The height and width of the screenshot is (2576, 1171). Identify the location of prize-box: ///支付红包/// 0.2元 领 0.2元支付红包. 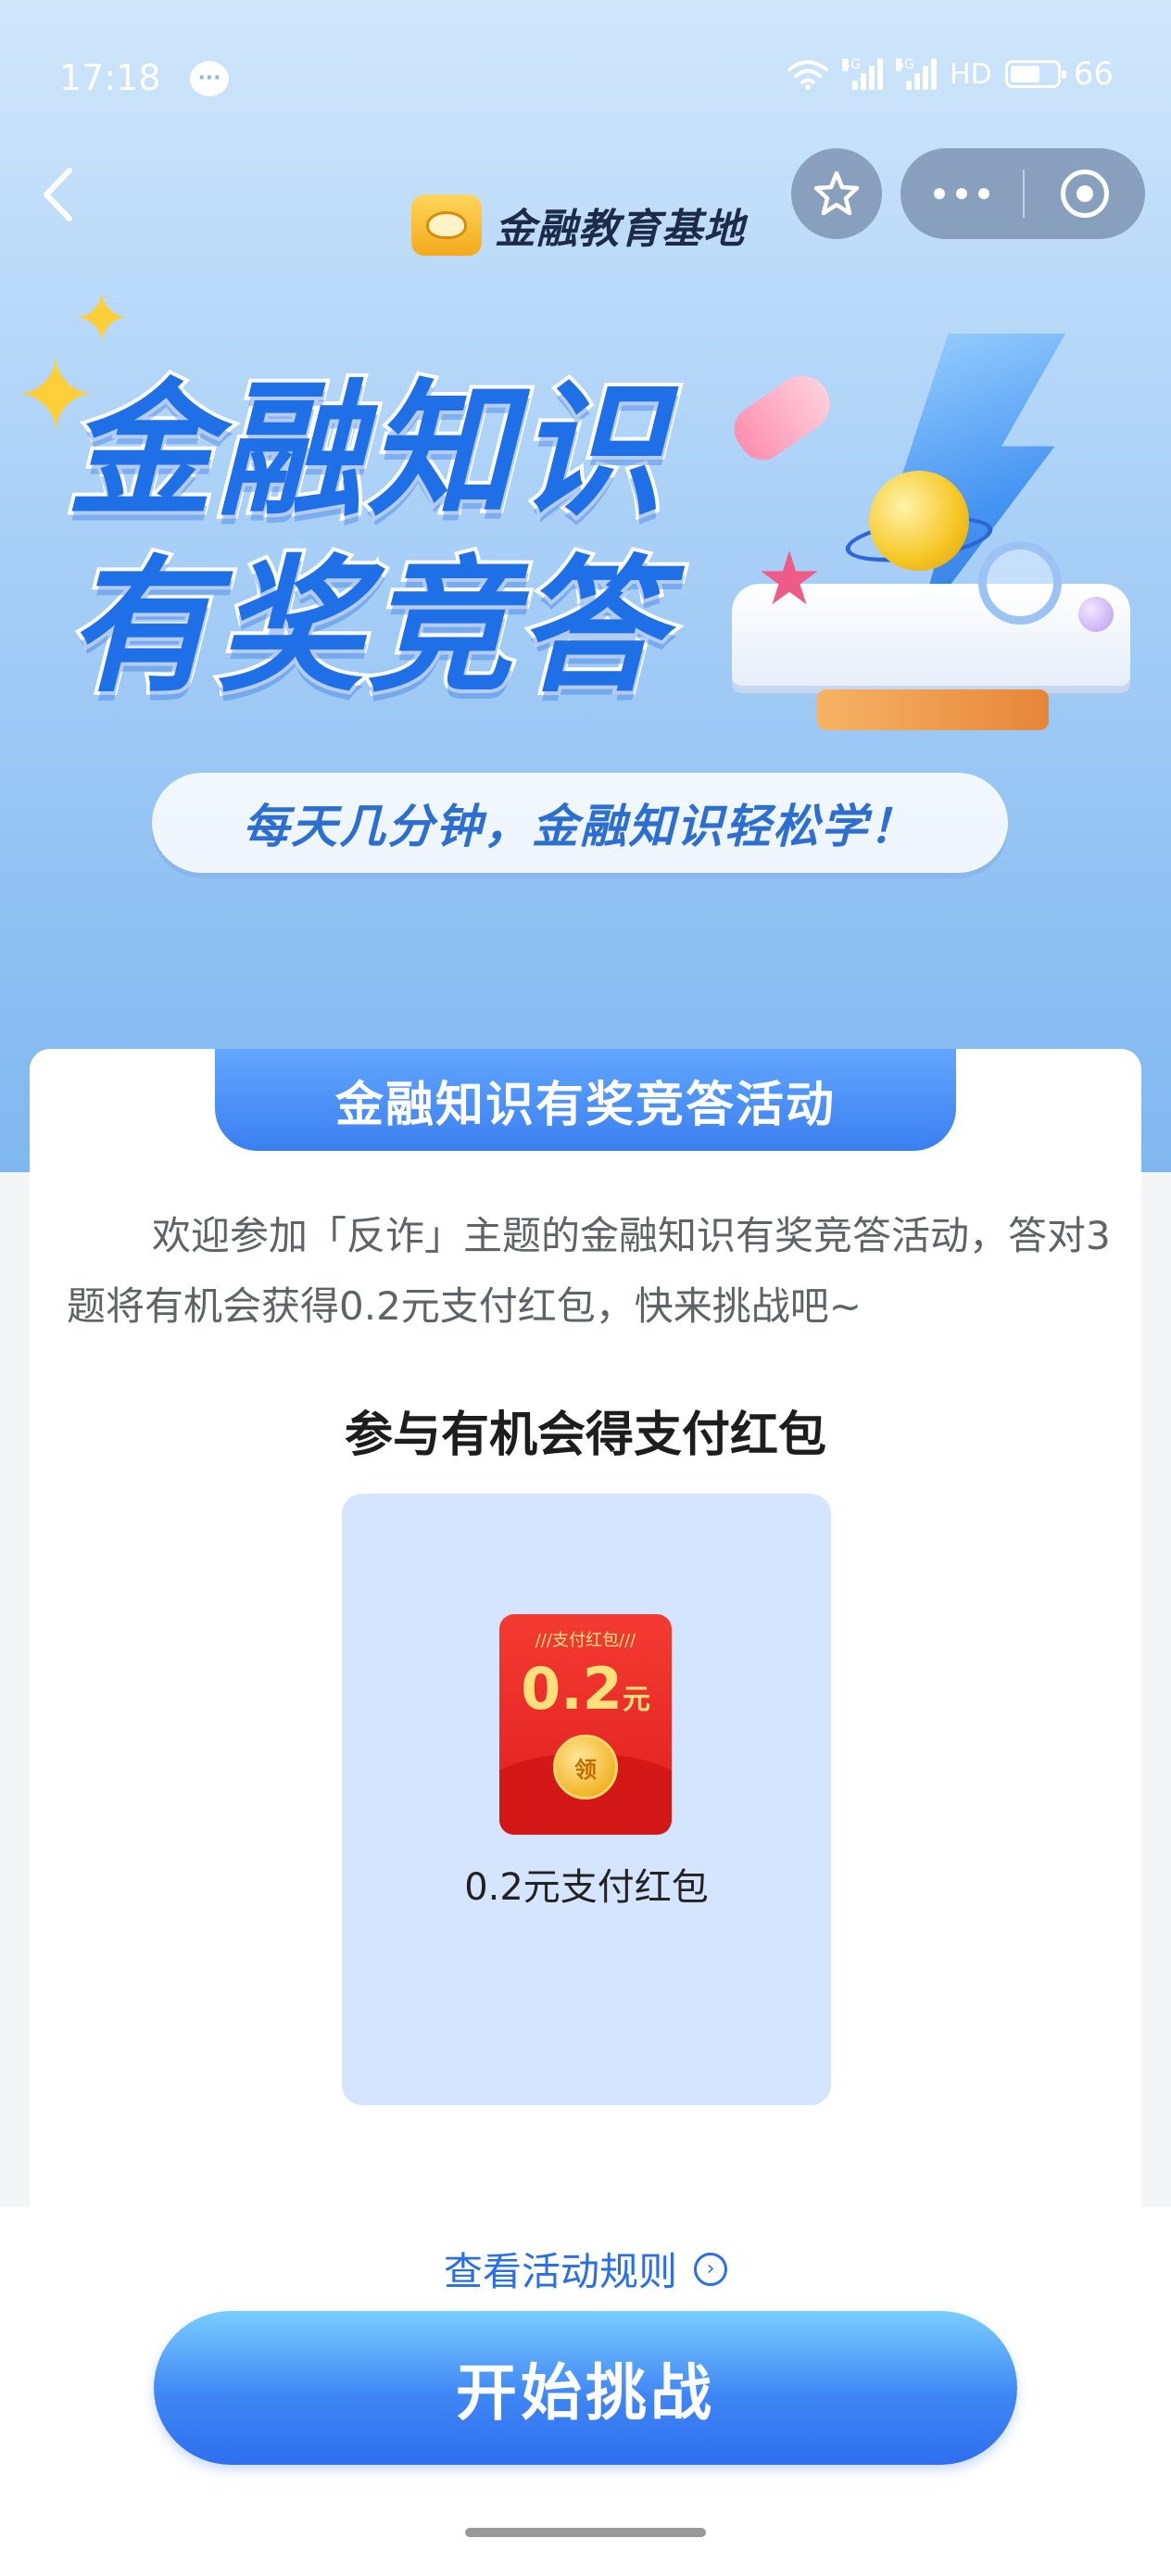
(587, 1799).